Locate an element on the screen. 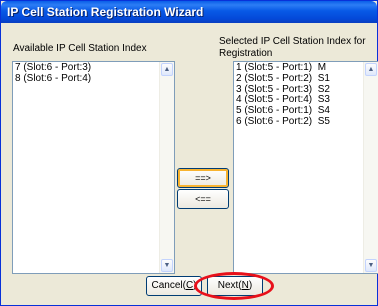 The height and width of the screenshot is (306, 378). list-item: 2 (Slot:5 - Port:2) S1 is located at coordinates (283, 79).